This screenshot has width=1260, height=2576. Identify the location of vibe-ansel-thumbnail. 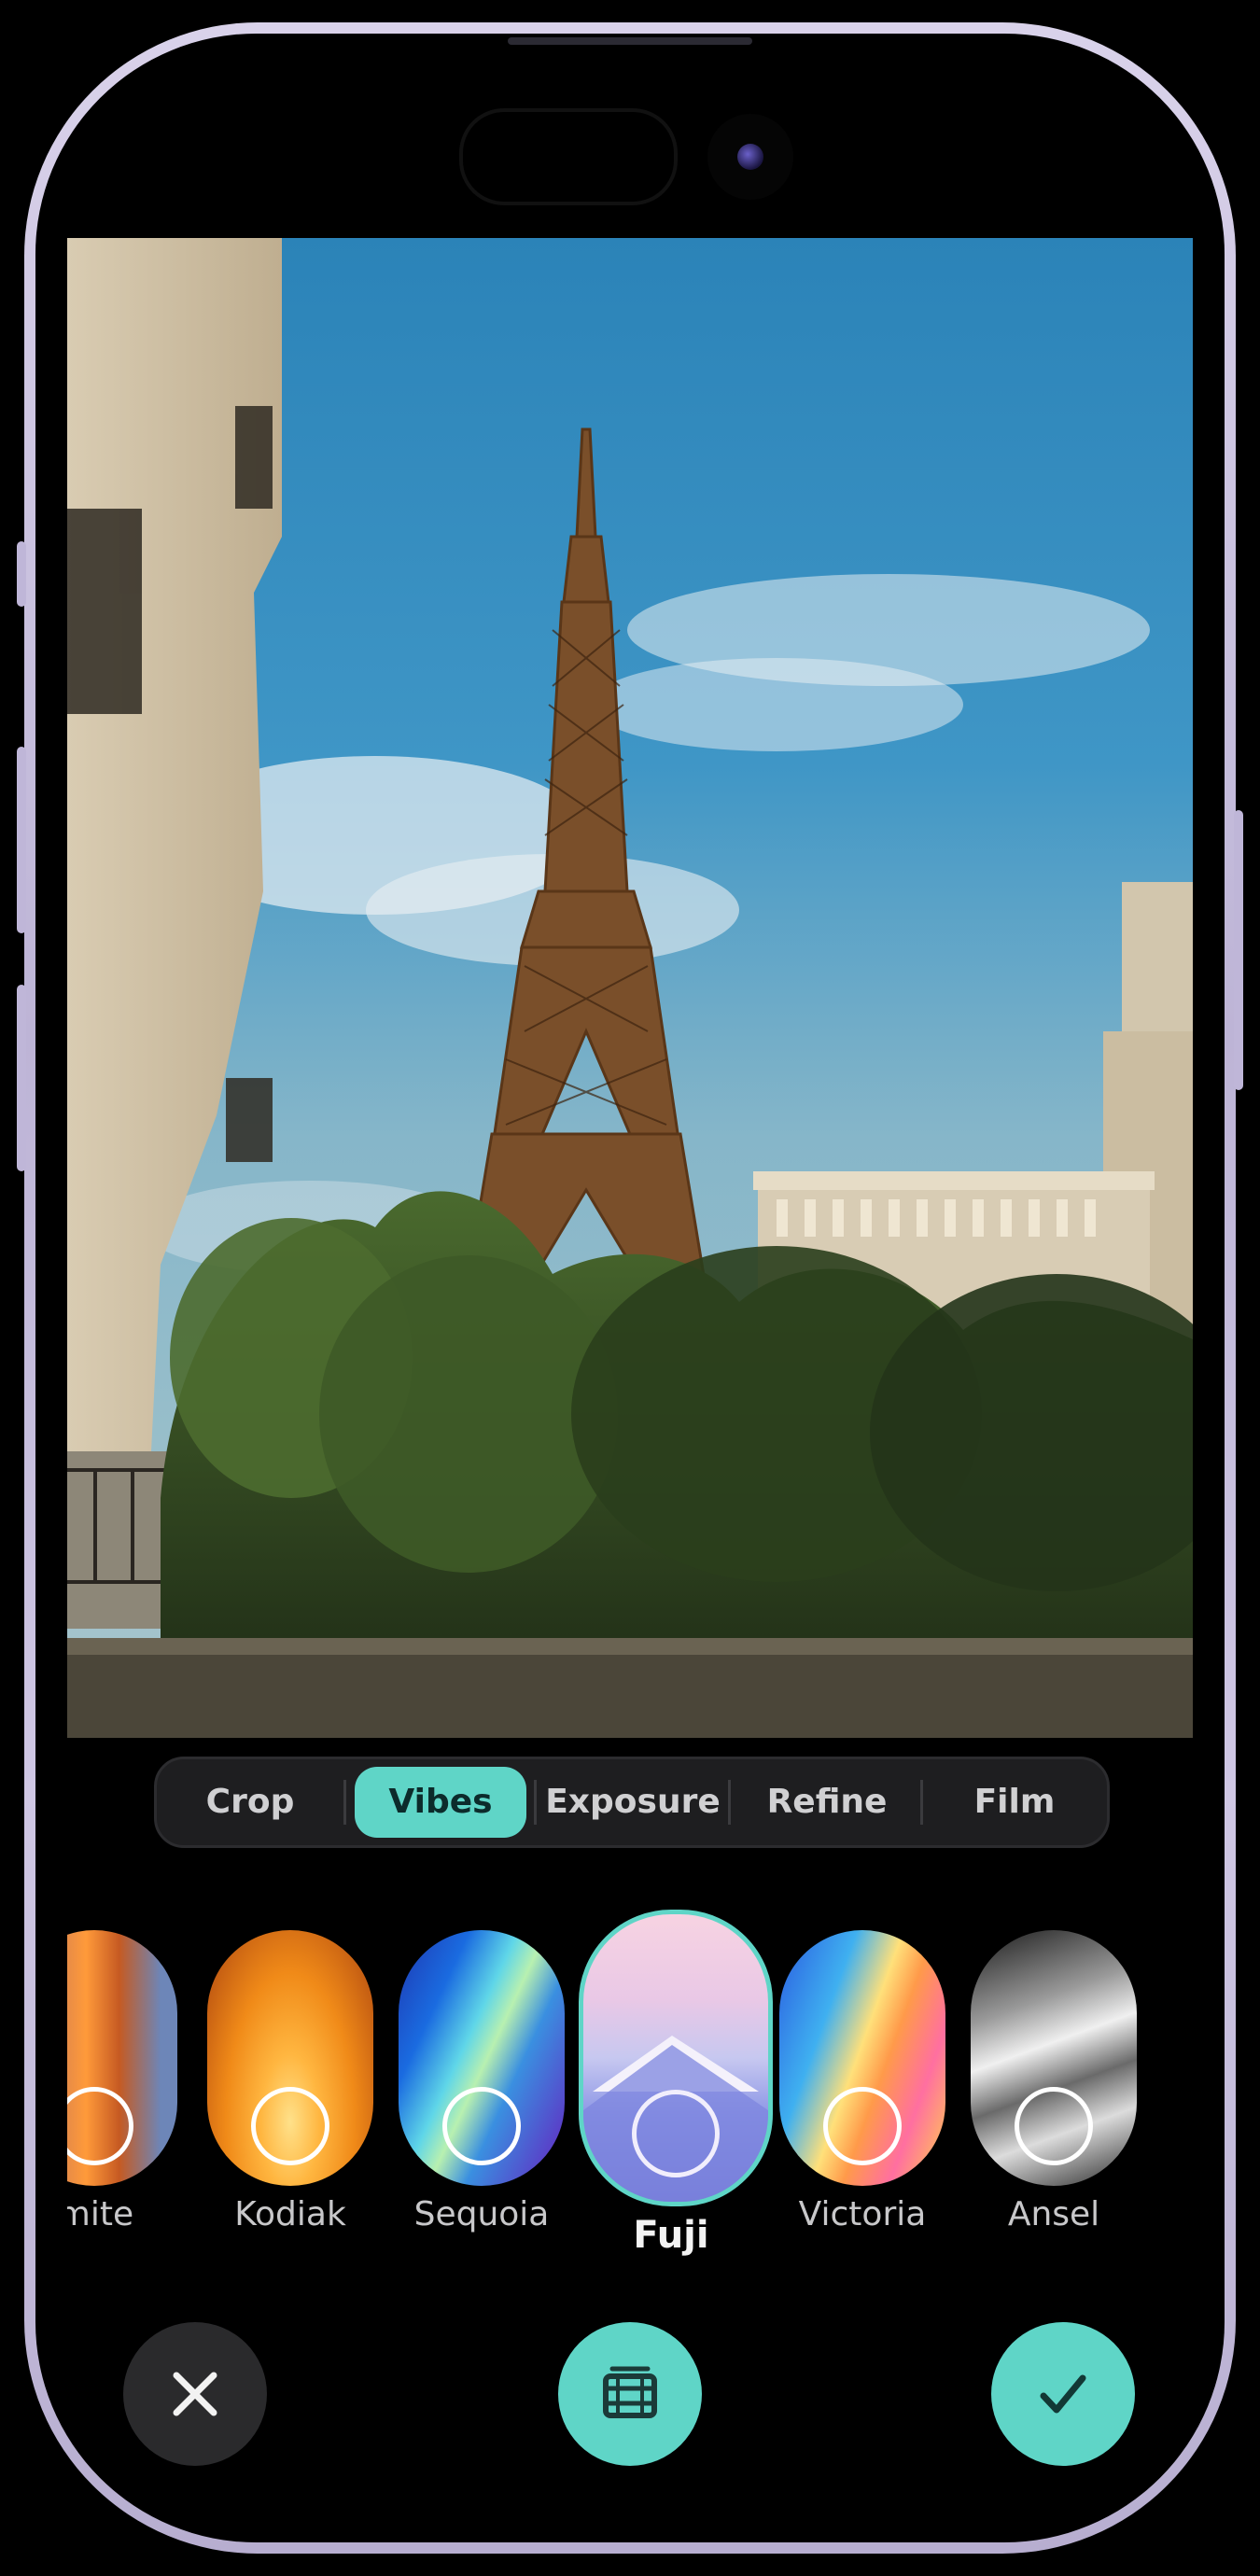
(1054, 2058).